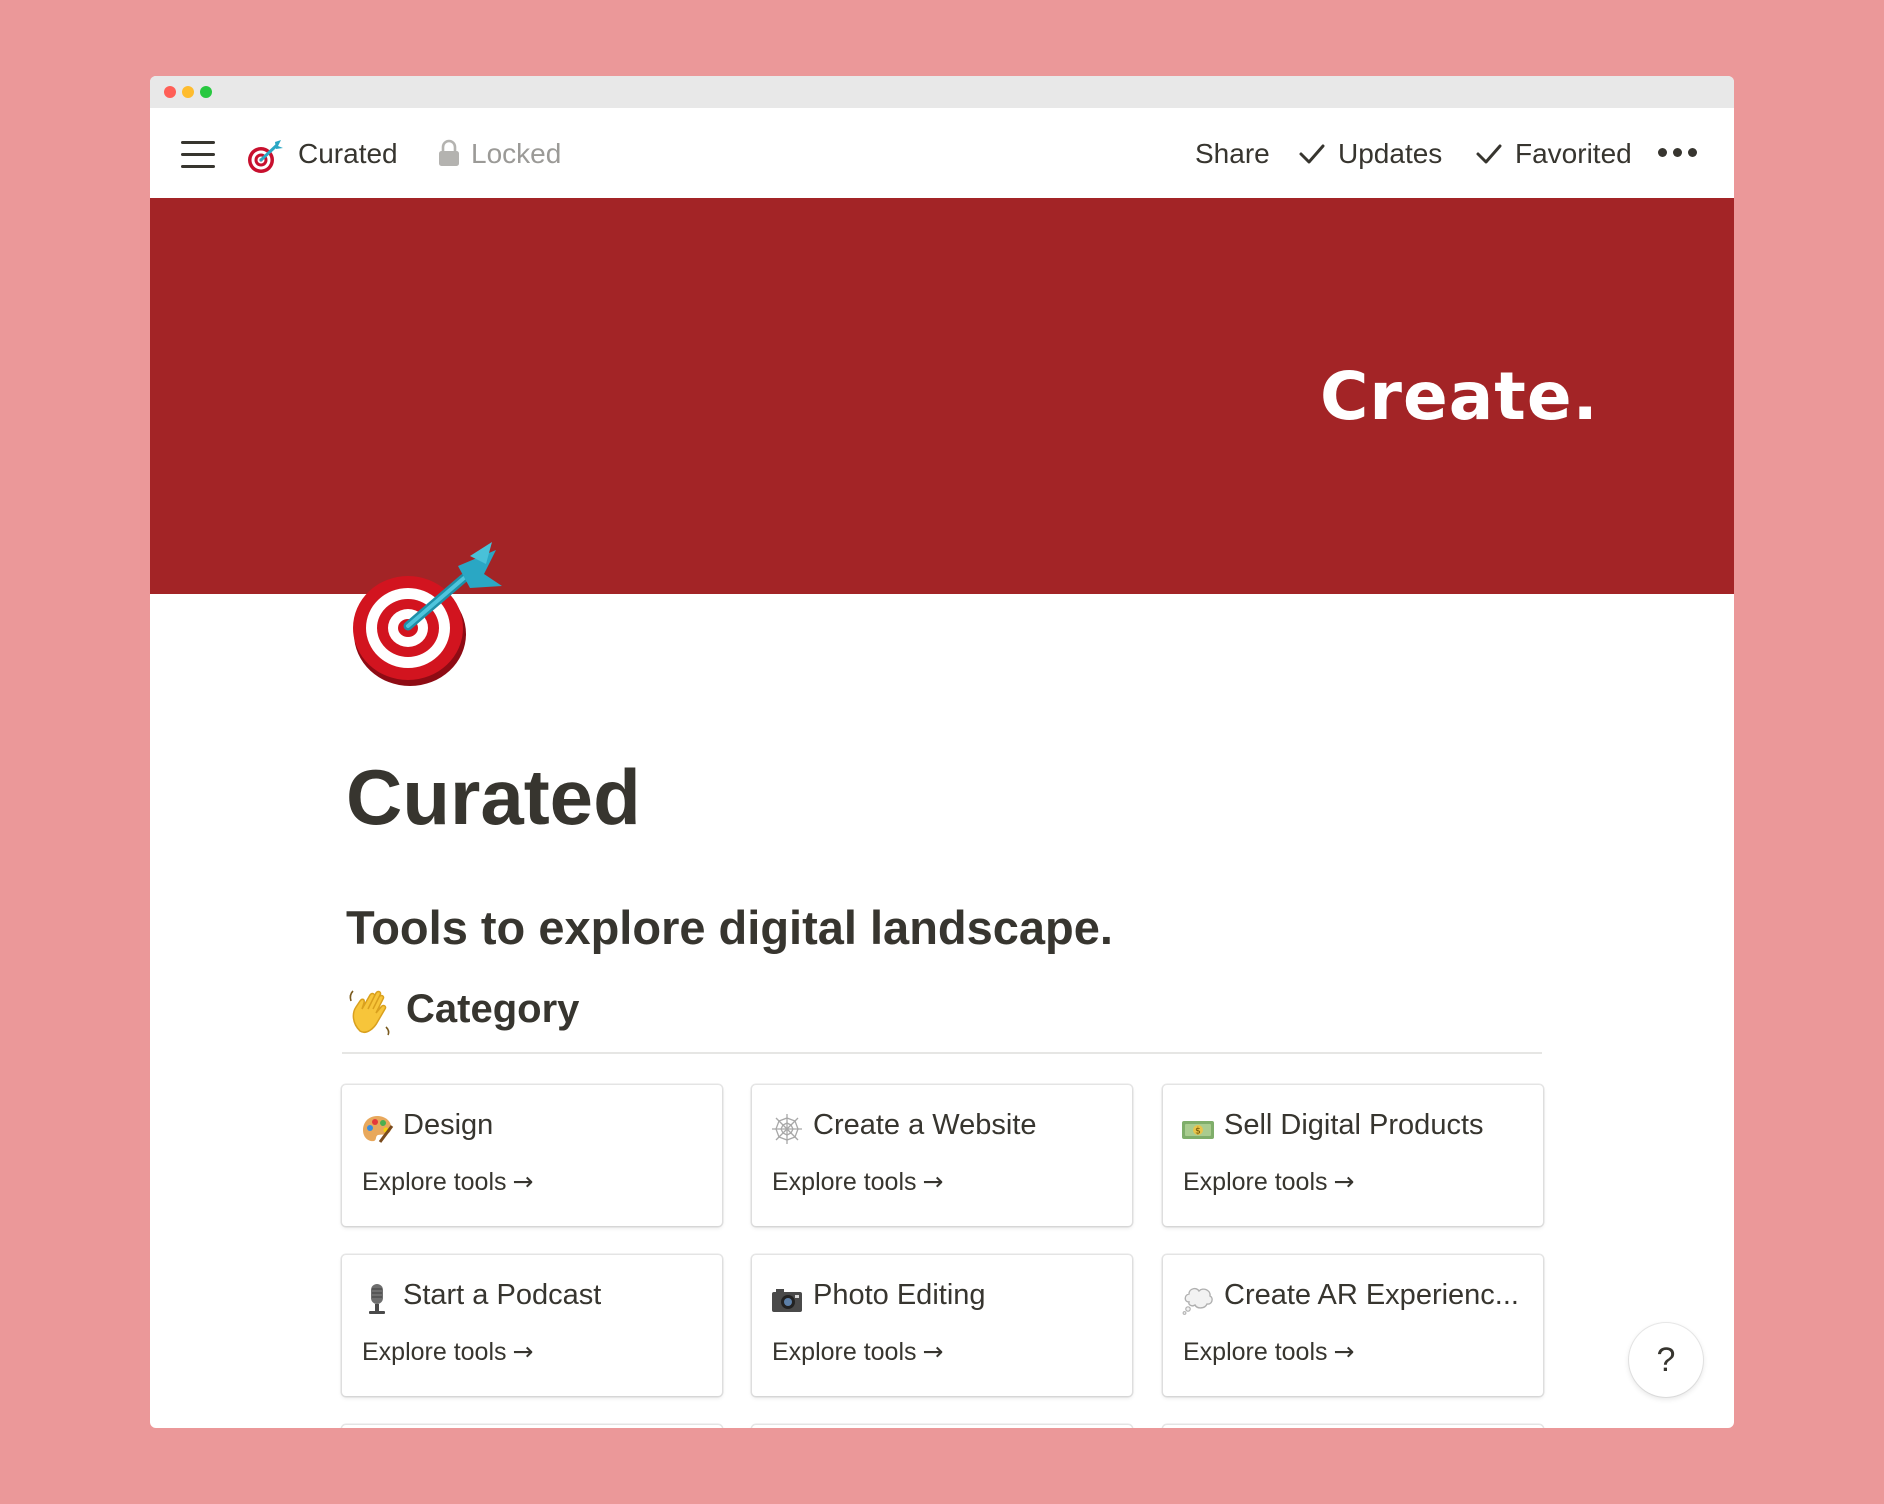 This screenshot has width=1884, height=1504. Describe the element at coordinates (1666, 1360) in the screenshot. I see `help-button: ?` at that location.